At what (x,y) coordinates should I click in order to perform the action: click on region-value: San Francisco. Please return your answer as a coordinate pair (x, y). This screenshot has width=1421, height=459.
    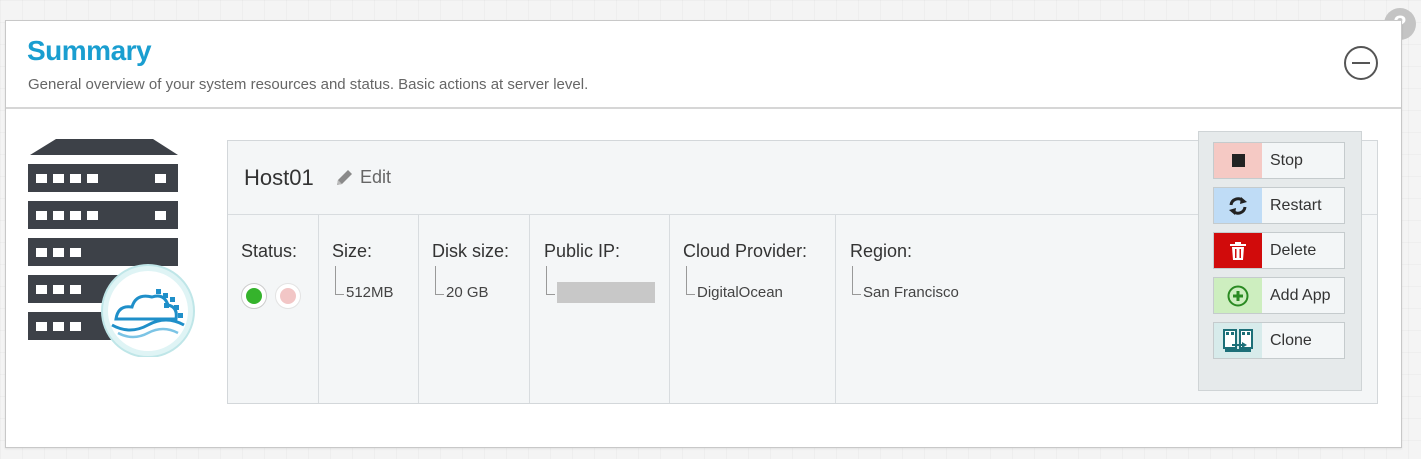
    Looking at the image, I should click on (911, 292).